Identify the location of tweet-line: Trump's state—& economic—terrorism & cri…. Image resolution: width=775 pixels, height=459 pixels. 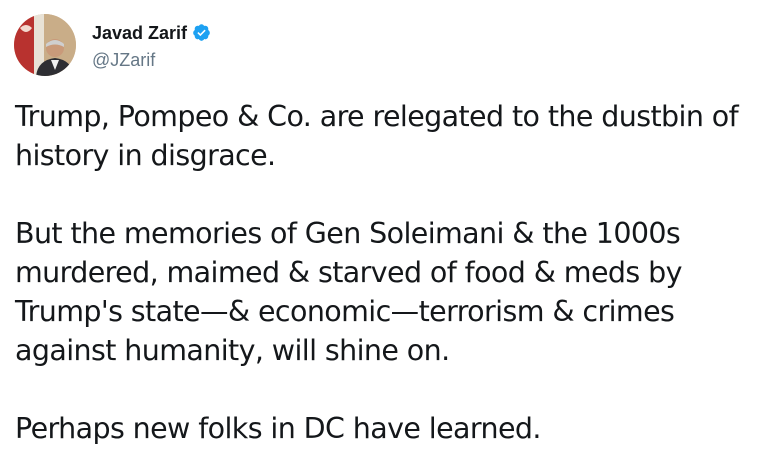
(345, 311).